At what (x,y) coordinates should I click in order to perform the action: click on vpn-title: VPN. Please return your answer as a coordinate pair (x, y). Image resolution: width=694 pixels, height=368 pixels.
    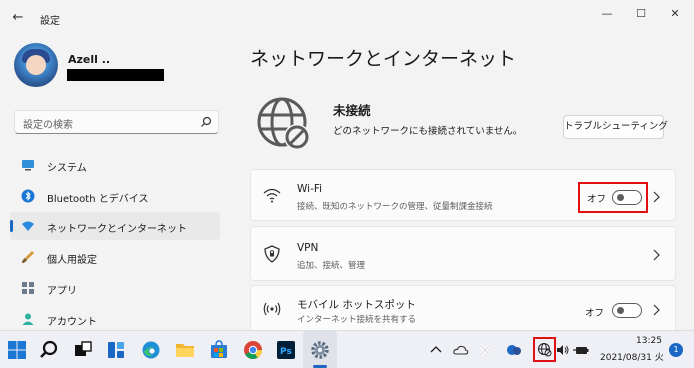
    Looking at the image, I should click on (308, 248).